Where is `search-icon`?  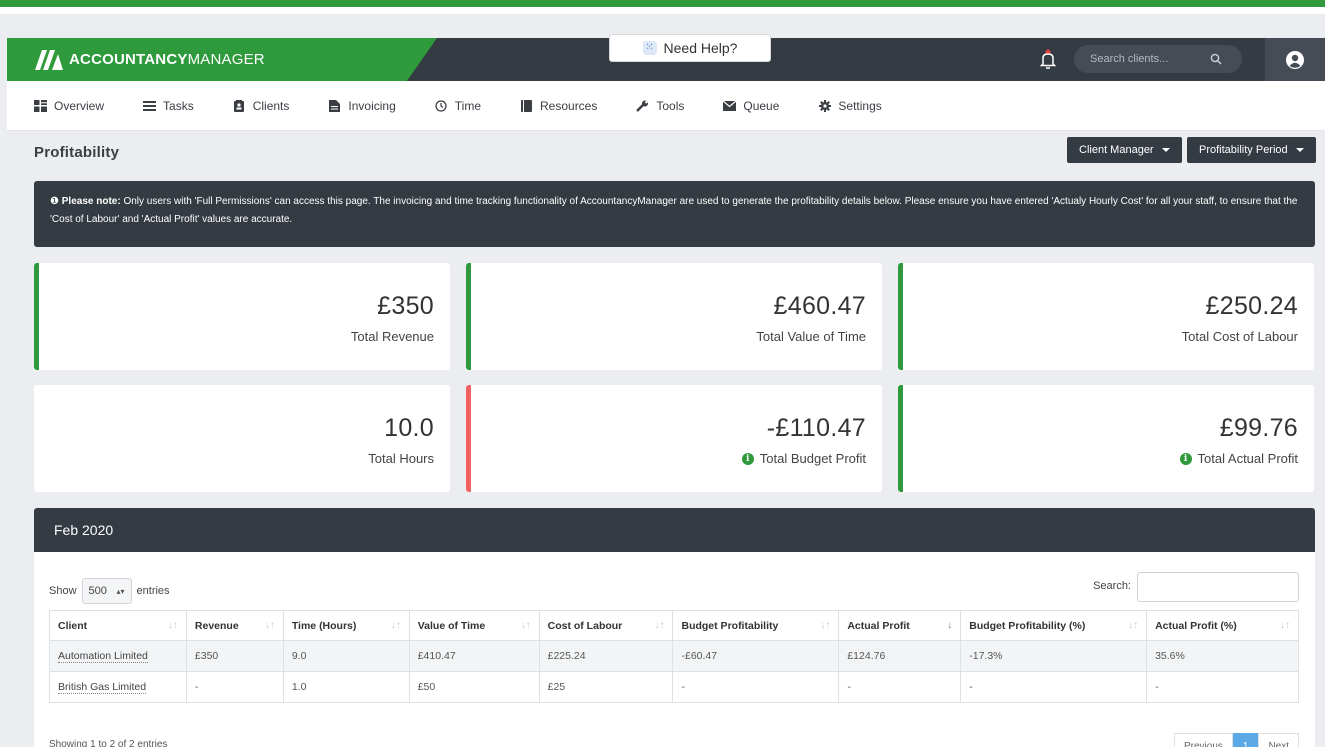 search-icon is located at coordinates (1216, 59).